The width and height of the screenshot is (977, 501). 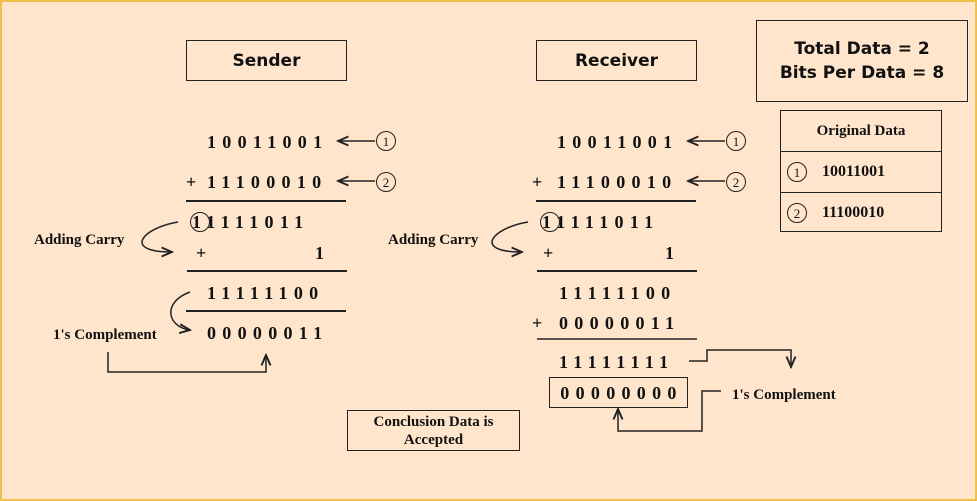 I want to click on receiver-sum: 11111011, so click(x=601, y=222).